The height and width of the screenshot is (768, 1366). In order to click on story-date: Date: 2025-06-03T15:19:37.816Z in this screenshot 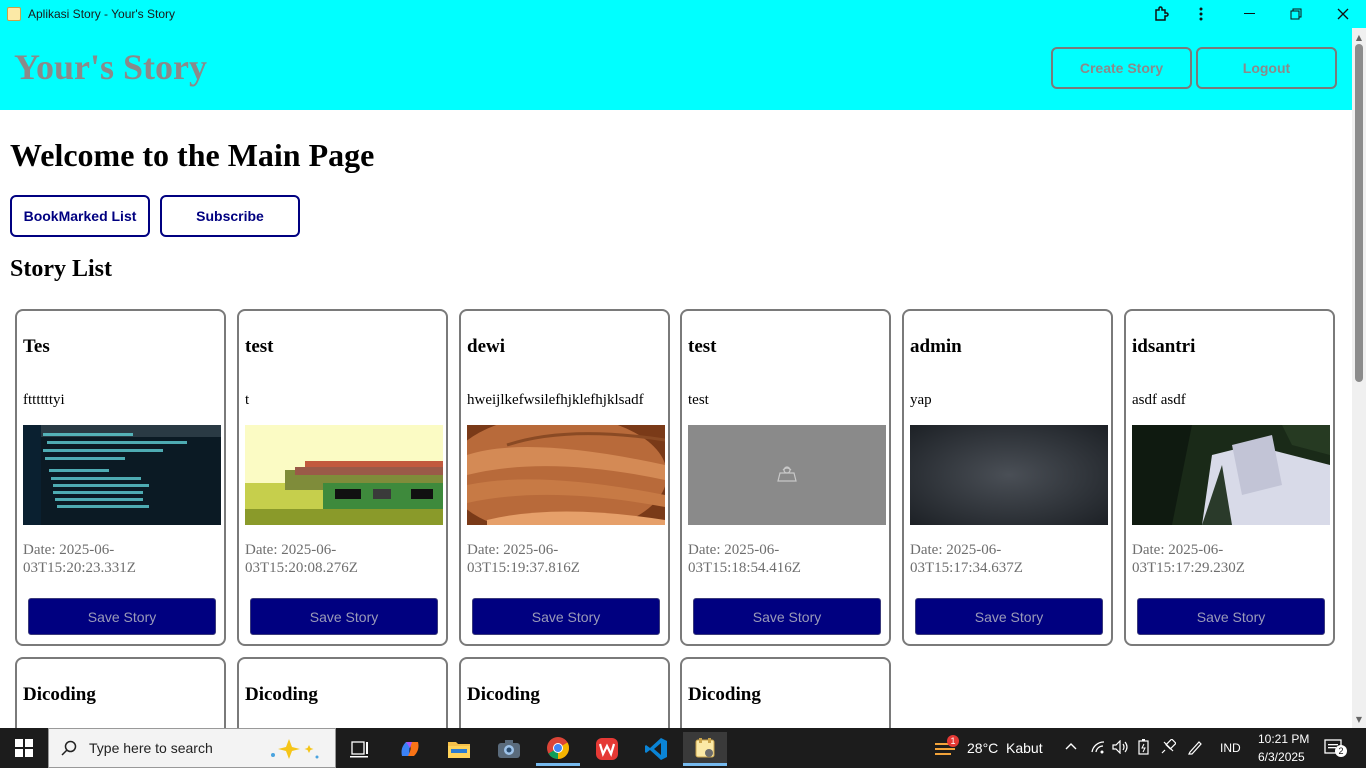, I will do `click(523, 559)`.